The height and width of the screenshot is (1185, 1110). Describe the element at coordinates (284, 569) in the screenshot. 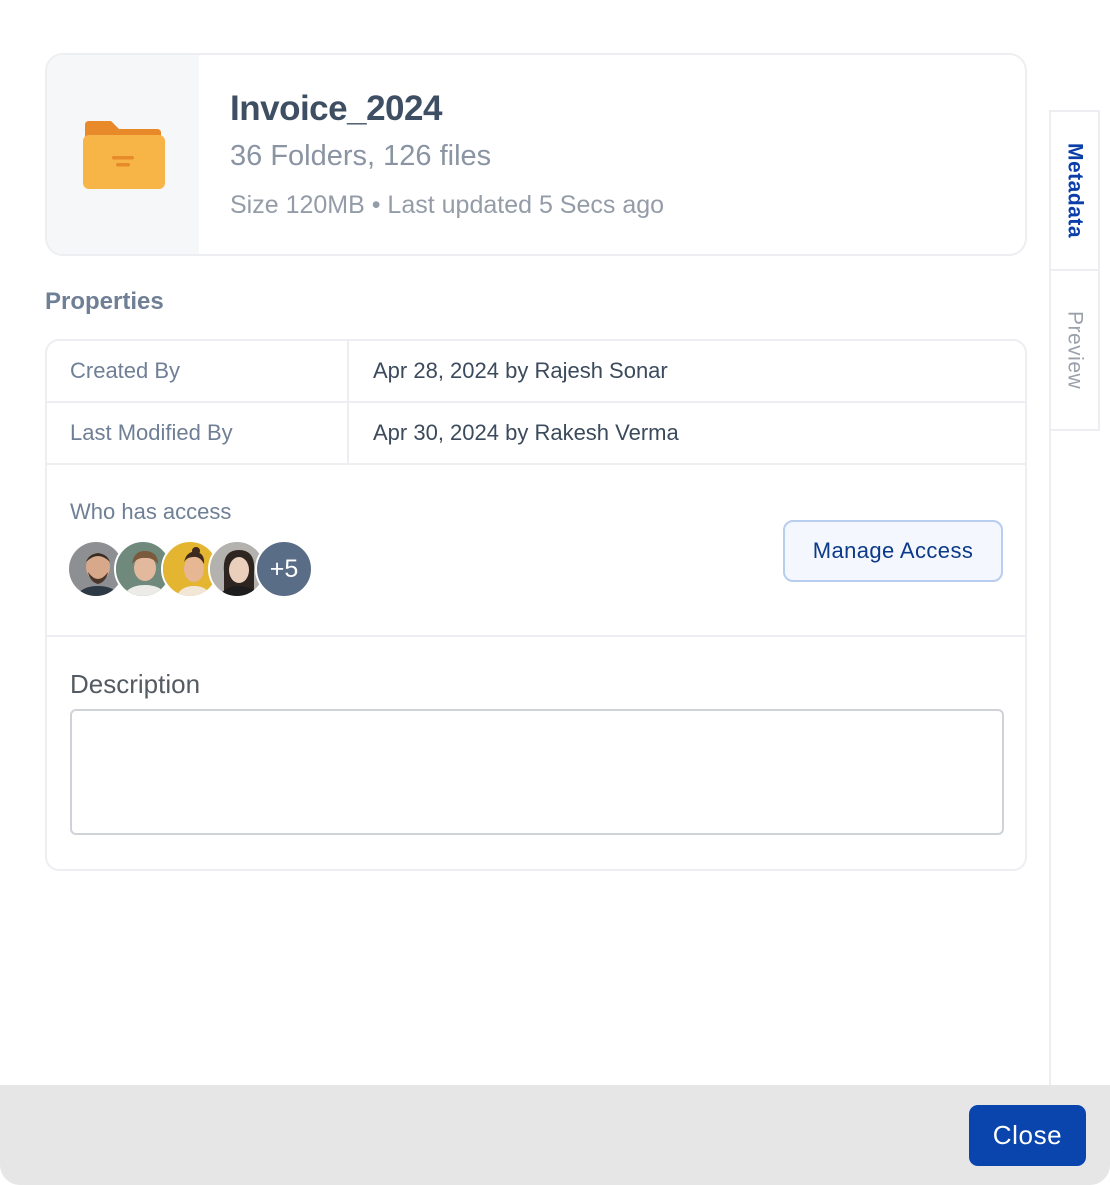

I see `avatar-more-count: +5` at that location.